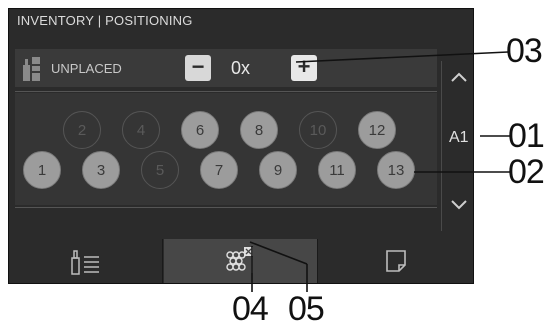 This screenshot has width=552, height=329. What do you see at coordinates (526, 172) in the screenshot?
I see `callout-02: 02` at bounding box center [526, 172].